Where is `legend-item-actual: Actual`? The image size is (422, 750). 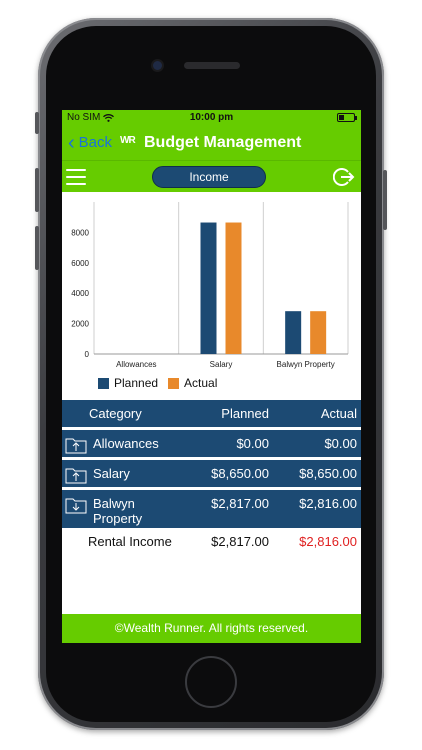 legend-item-actual: Actual is located at coordinates (192, 383).